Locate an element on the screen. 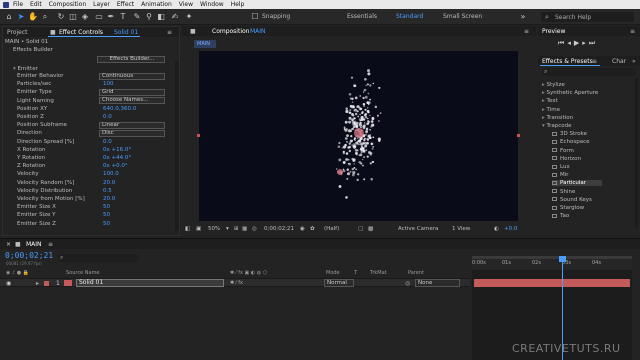 The width and height of the screenshot is (640, 360). property-dropdown: Continuous is located at coordinates (132, 76).